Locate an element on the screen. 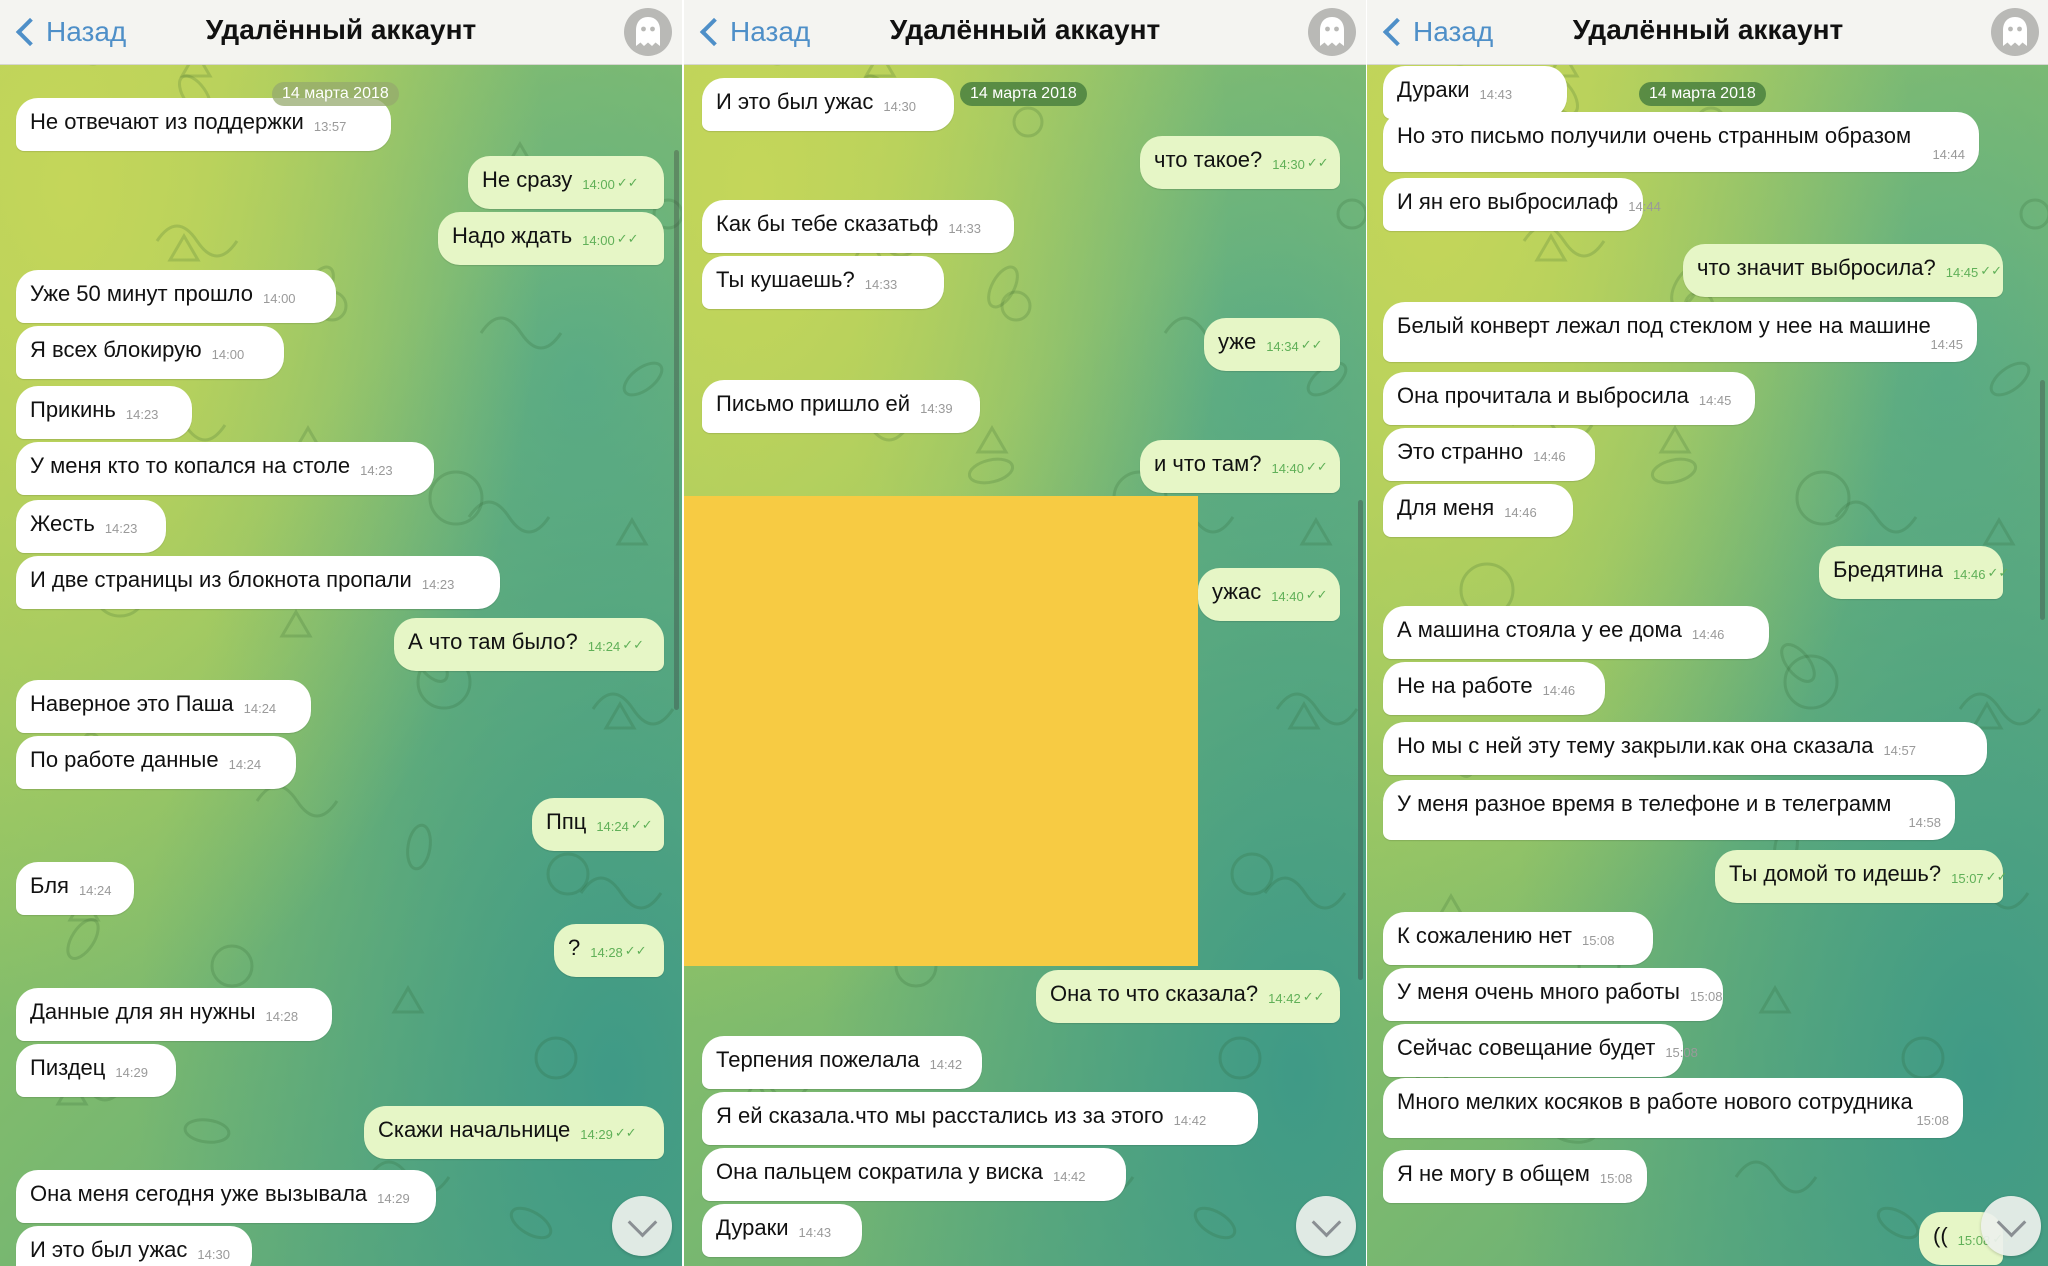 The height and width of the screenshot is (1266, 2048). incoming-message: Прикинь 14:23 is located at coordinates (104, 412).